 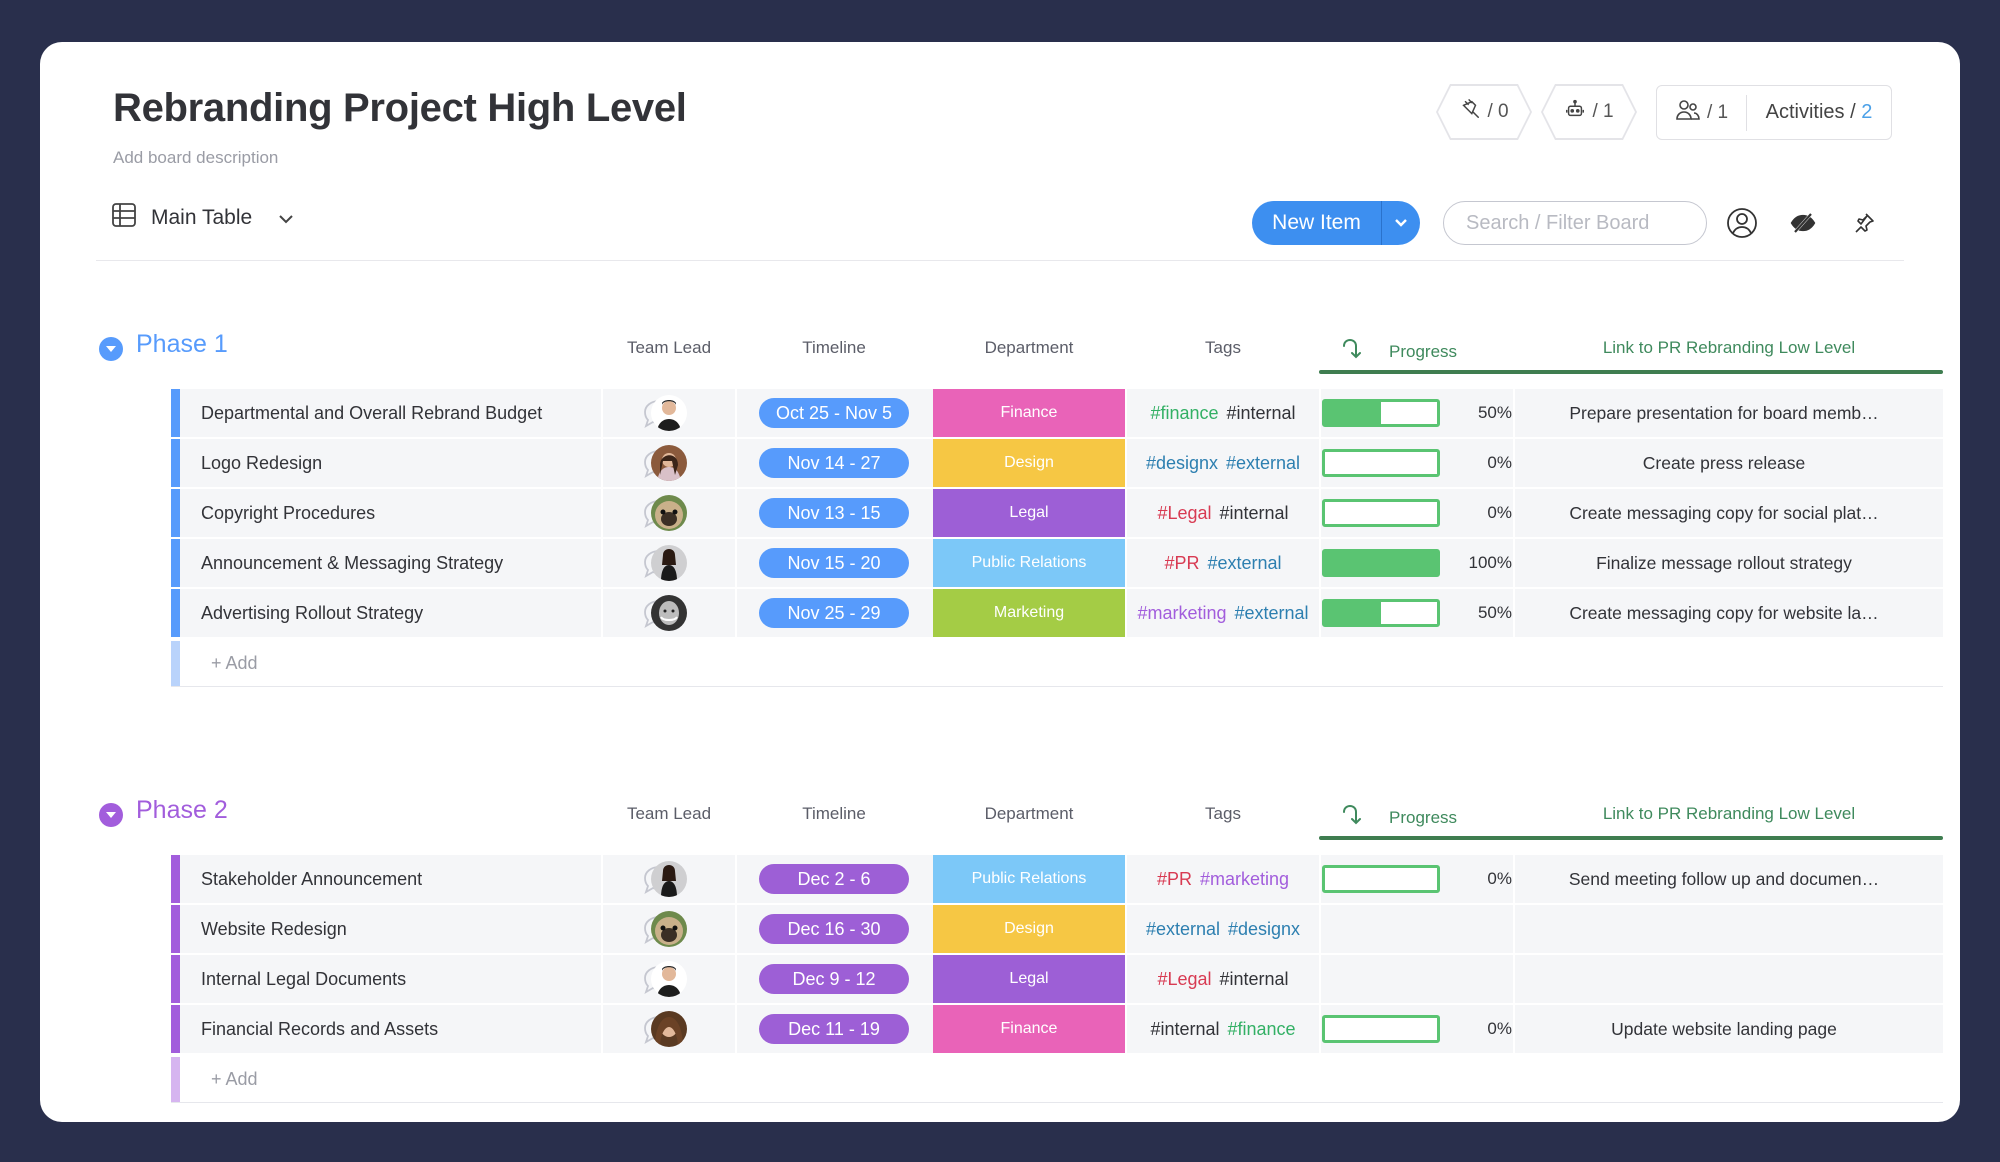 What do you see at coordinates (400, 108) in the screenshot?
I see `board-title: Rebranding Project High Level` at bounding box center [400, 108].